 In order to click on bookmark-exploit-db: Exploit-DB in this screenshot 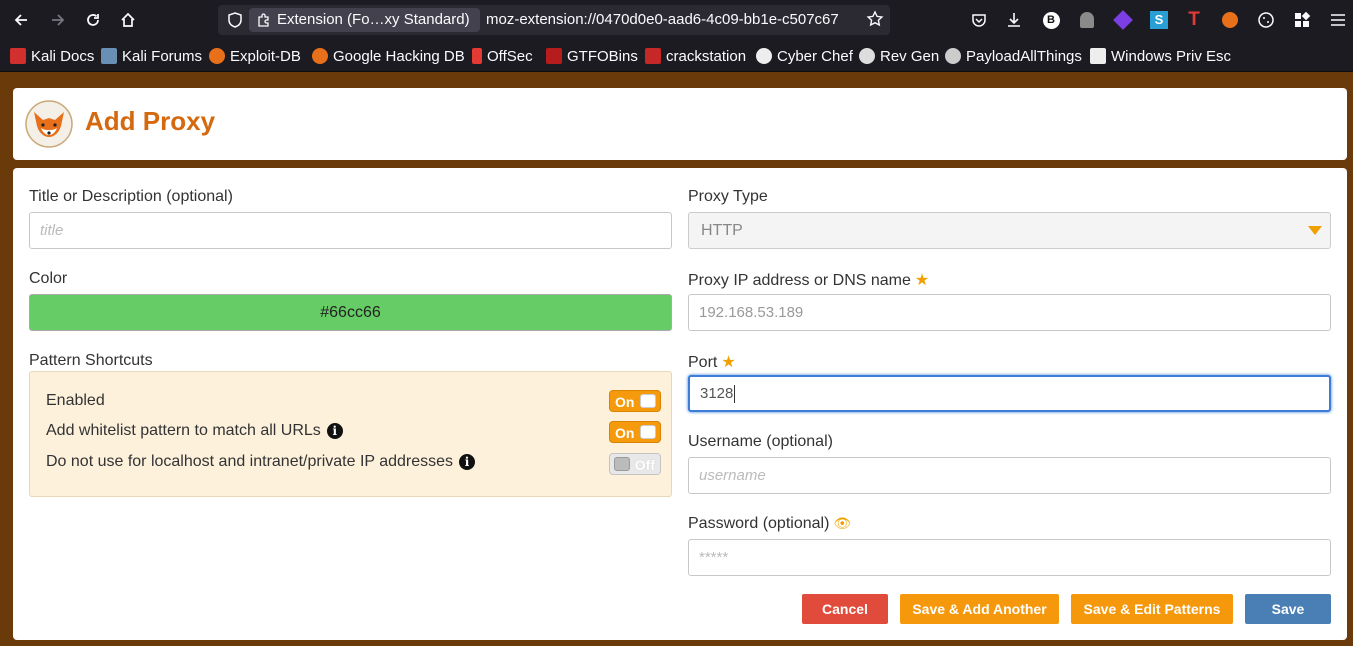, I will do `click(255, 56)`.